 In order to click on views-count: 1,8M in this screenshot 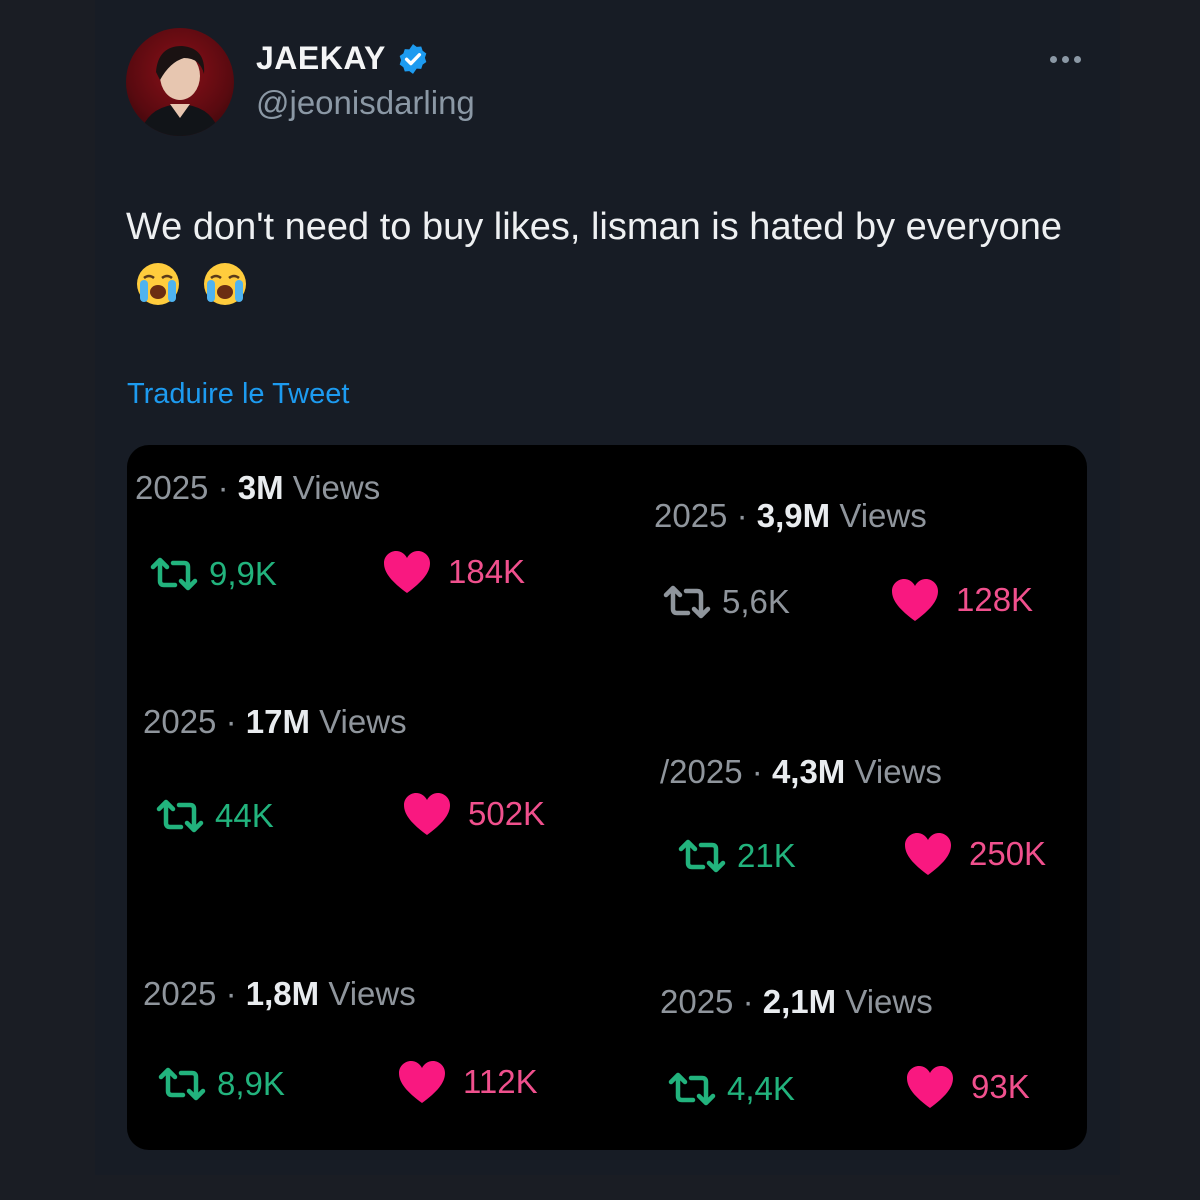, I will do `click(282, 993)`.